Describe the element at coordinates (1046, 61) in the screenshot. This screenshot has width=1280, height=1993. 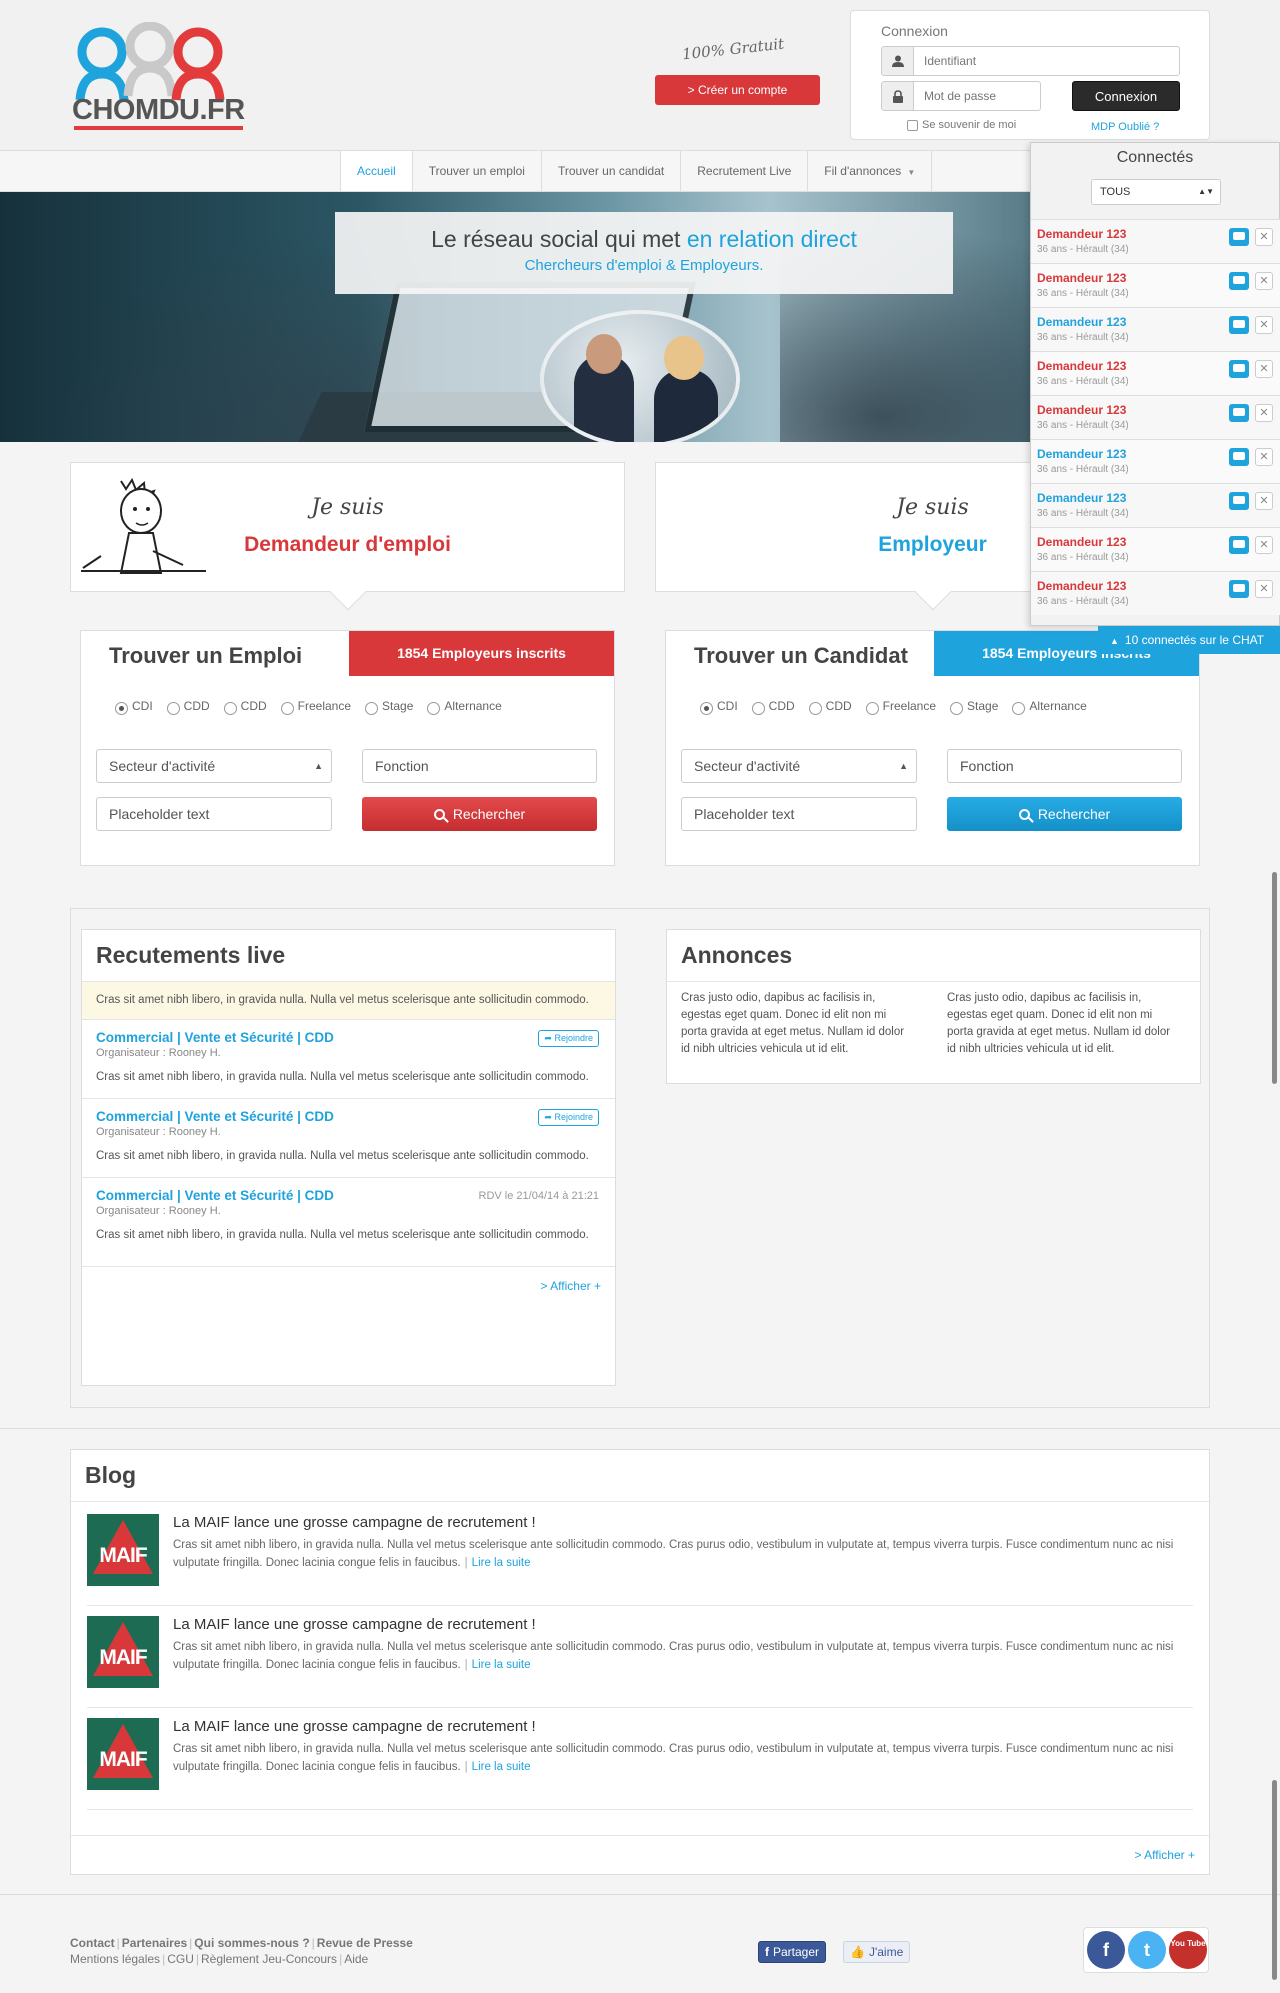
I see `username-input` at that location.